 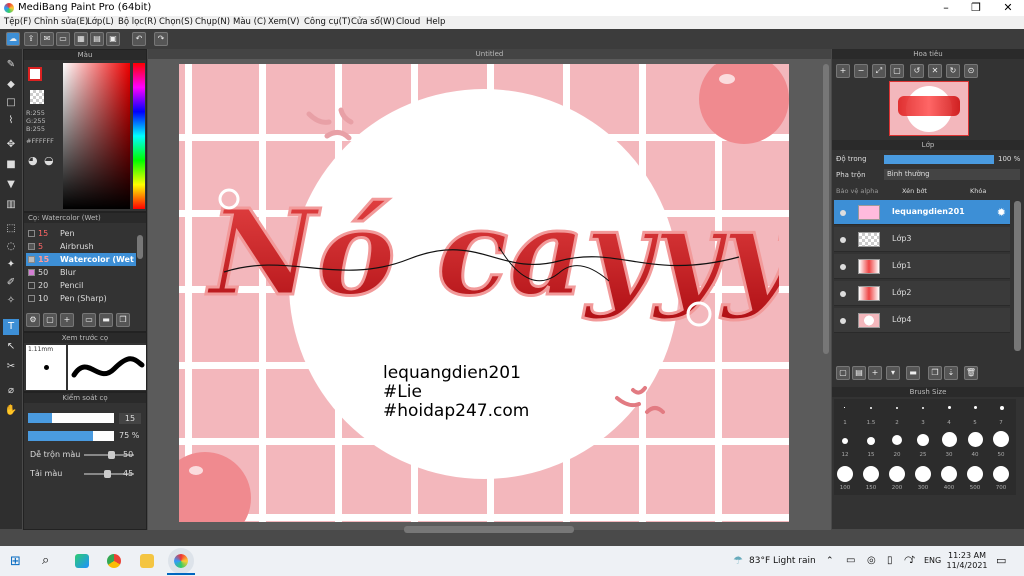 I want to click on copy-brush-icon: ▭, so click(x=89, y=320).